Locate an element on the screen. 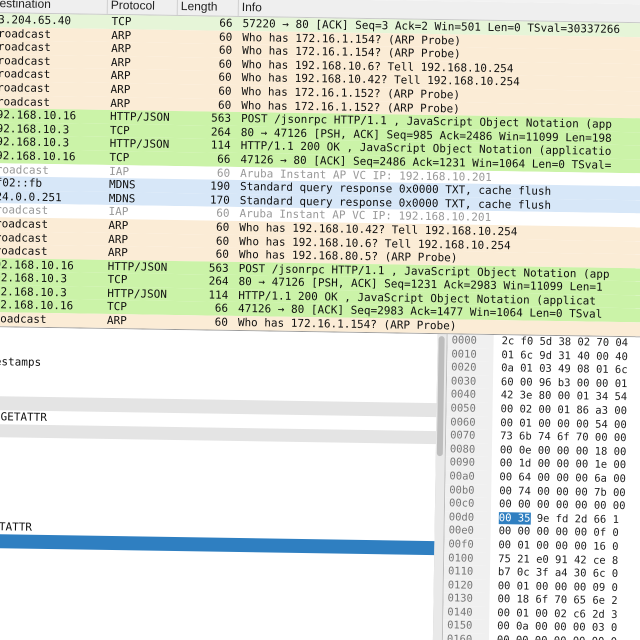 This screenshot has width=640, height=640. hex-offset: 0130 is located at coordinates (466, 599).